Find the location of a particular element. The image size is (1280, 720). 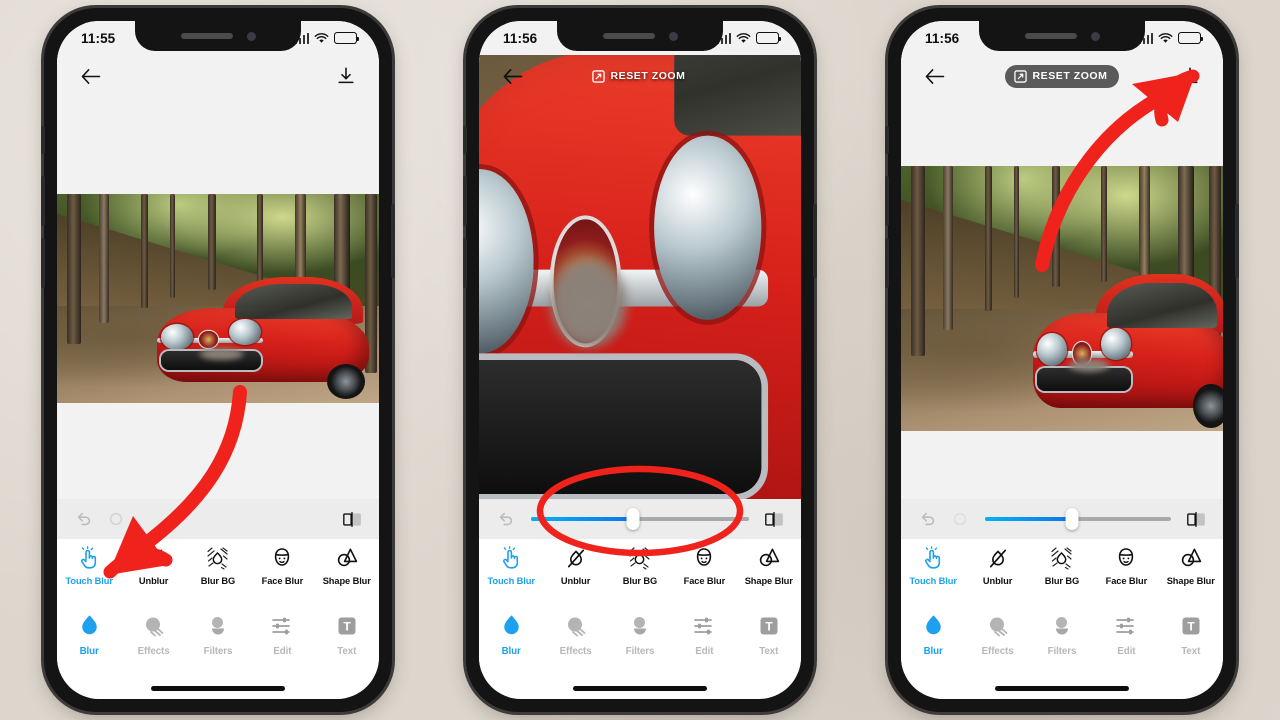

tool-label: Shape Blur is located at coordinates (1190, 581).